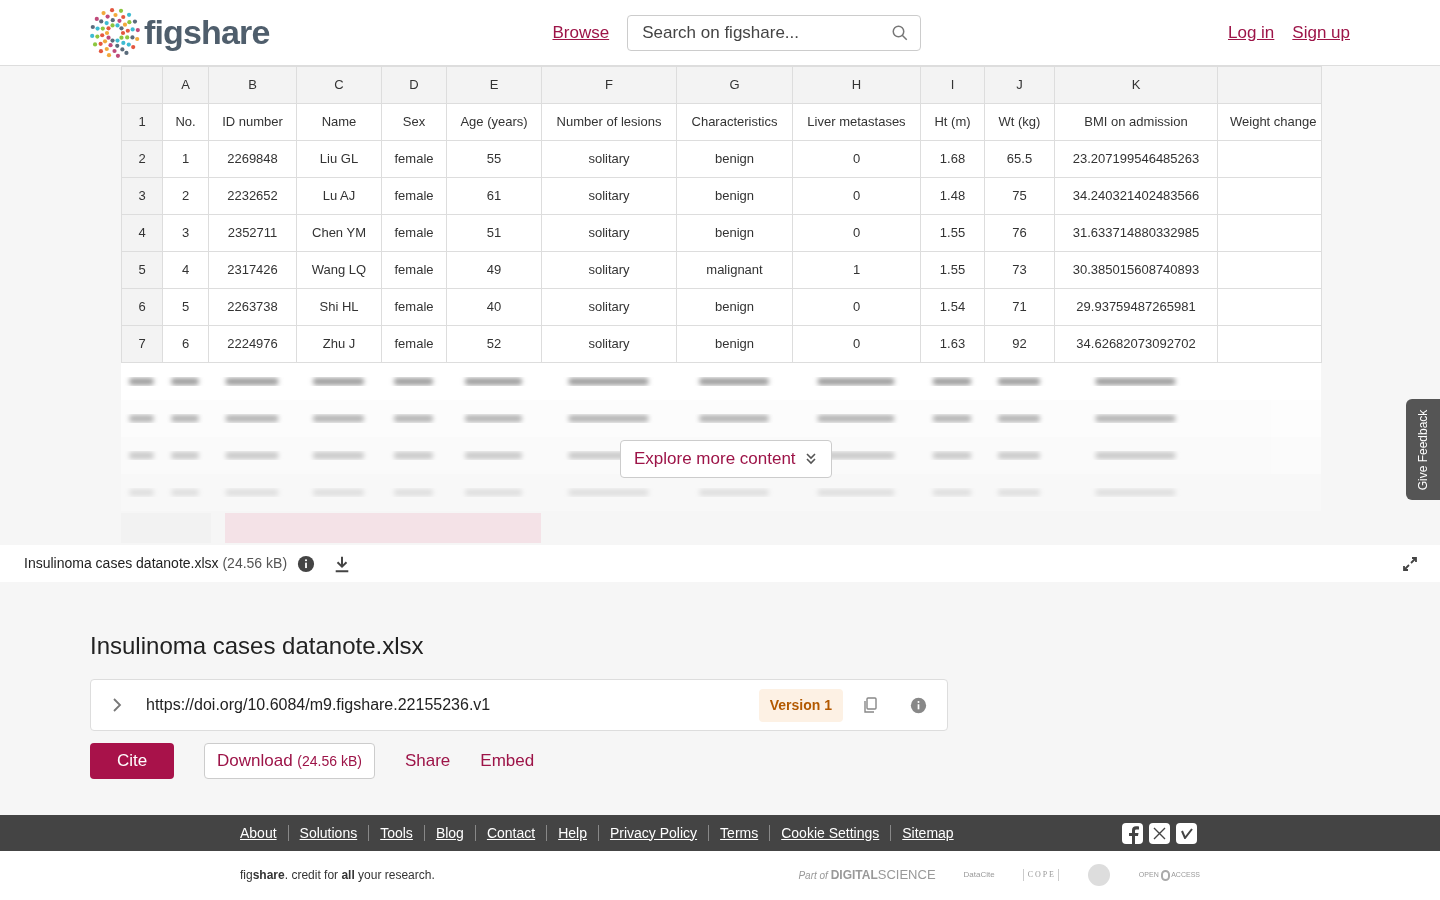  Describe the element at coordinates (1423, 449) in the screenshot. I see `feedback-tab: Give Feedback` at that location.